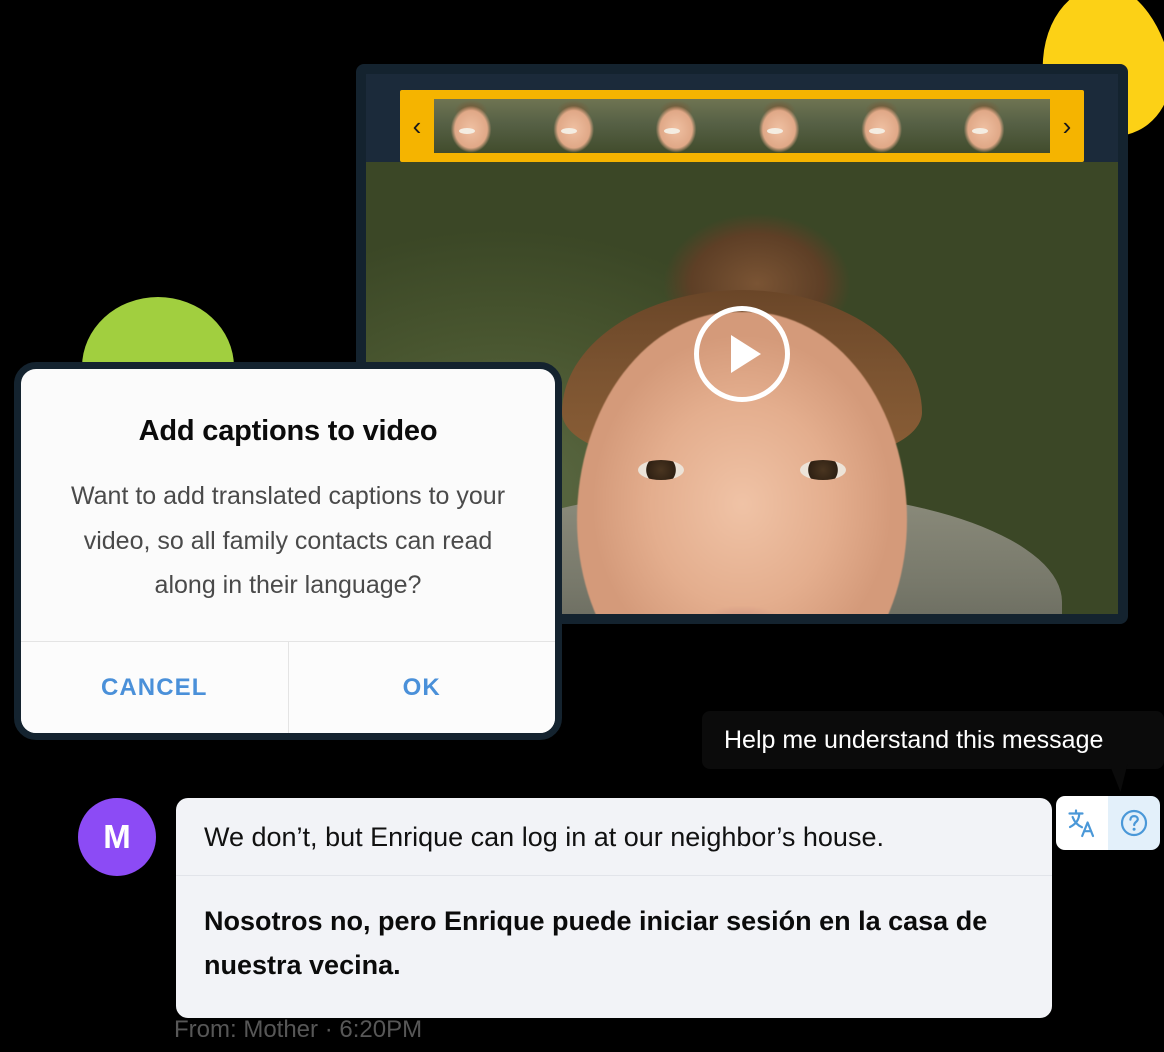  I want to click on subject-eye-right, so click(823, 470).